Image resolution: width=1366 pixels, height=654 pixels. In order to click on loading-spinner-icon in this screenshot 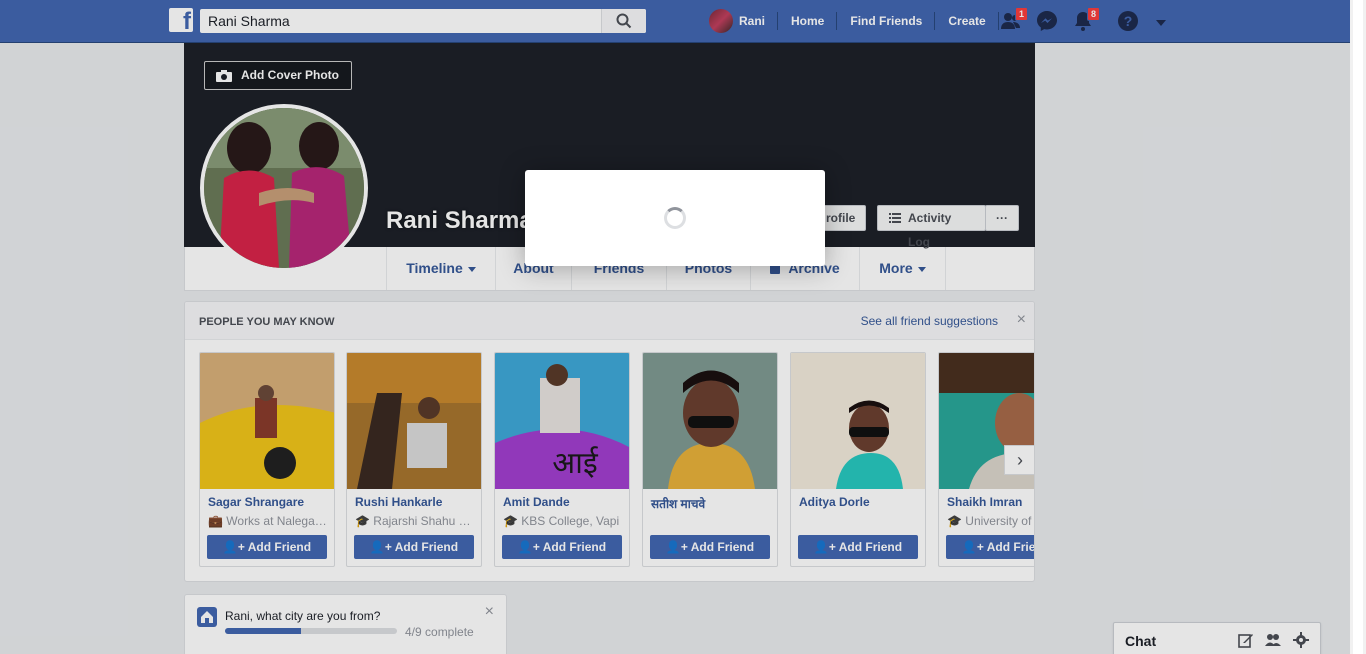, I will do `click(675, 218)`.